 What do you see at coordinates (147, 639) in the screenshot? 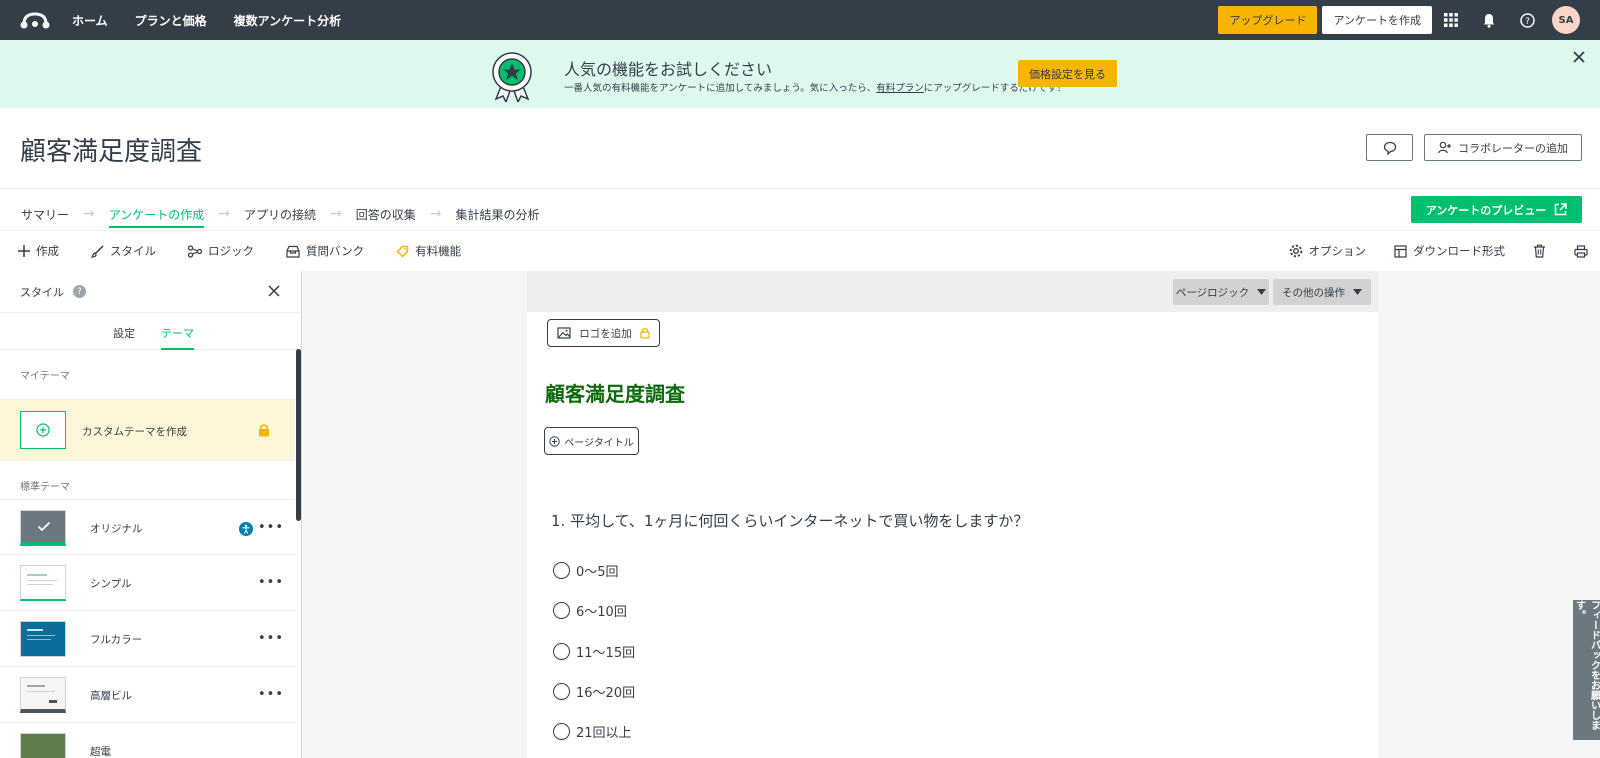
I see `theme-item-full-color: フルカラー •••` at bounding box center [147, 639].